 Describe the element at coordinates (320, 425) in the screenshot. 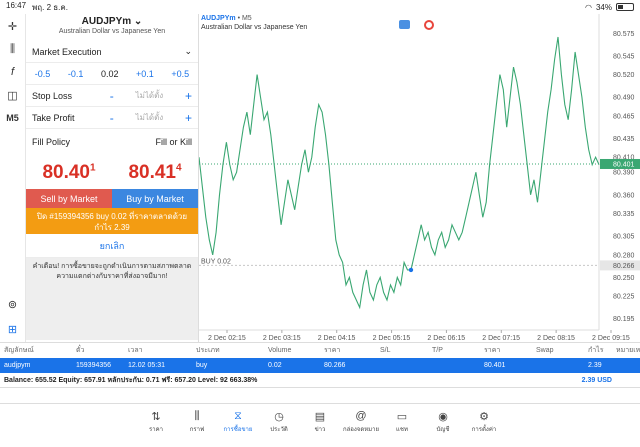

I see `tab-news: ▤ ข่าว` at that location.